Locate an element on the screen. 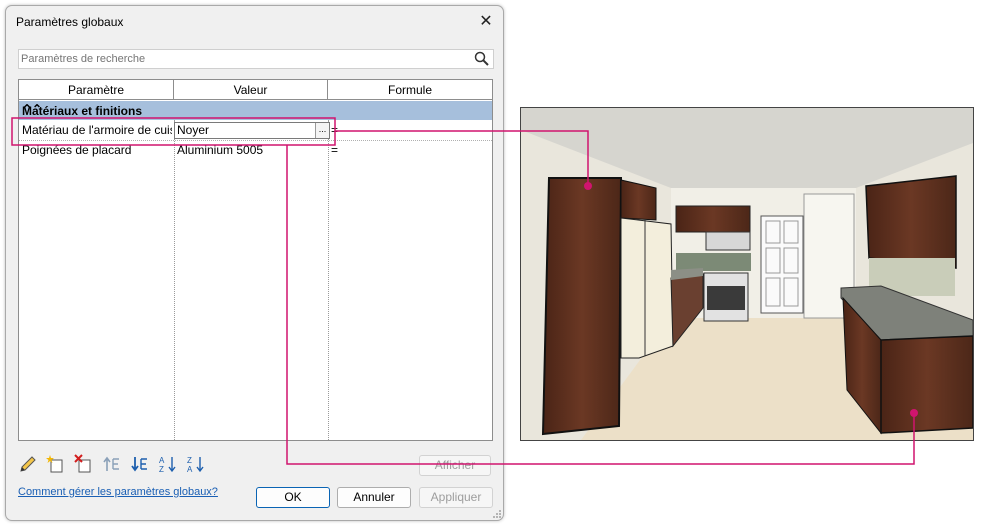  ok-button: OK is located at coordinates (293, 497).